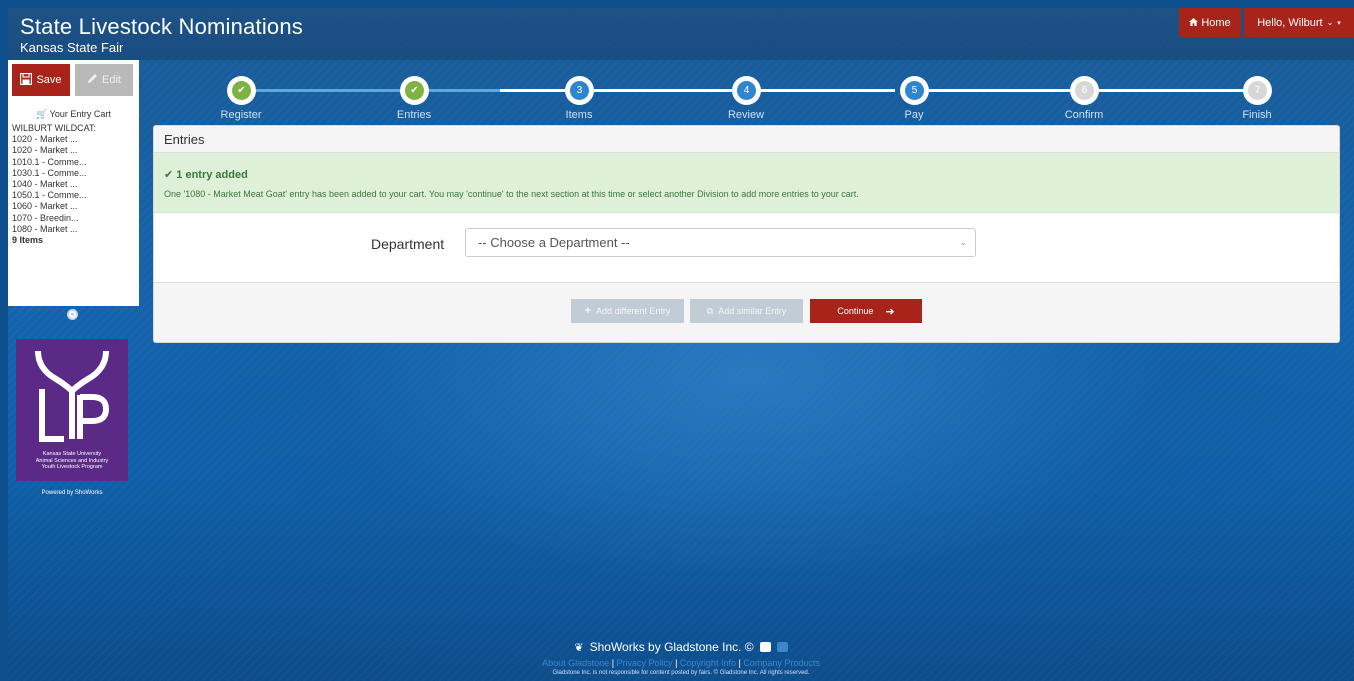  I want to click on step-label-confirm: Confirm, so click(1084, 115).